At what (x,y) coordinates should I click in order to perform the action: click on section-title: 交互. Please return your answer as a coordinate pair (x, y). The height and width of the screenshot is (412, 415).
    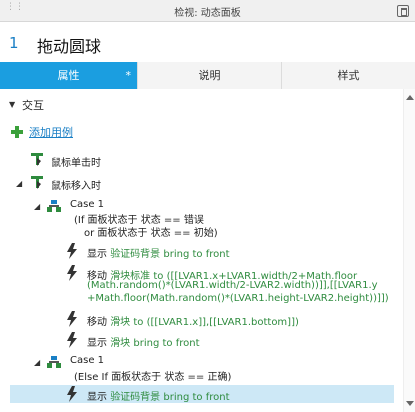
    Looking at the image, I should click on (33, 105).